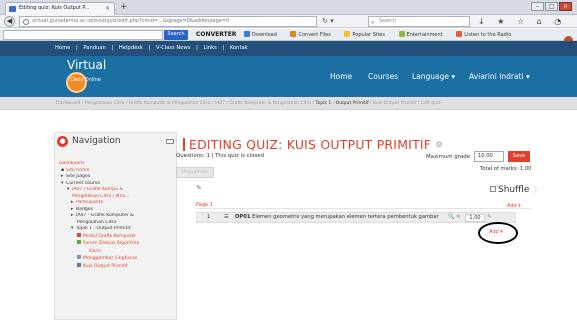  What do you see at coordinates (124, 7) in the screenshot?
I see `new-tab-button: +` at bounding box center [124, 7].